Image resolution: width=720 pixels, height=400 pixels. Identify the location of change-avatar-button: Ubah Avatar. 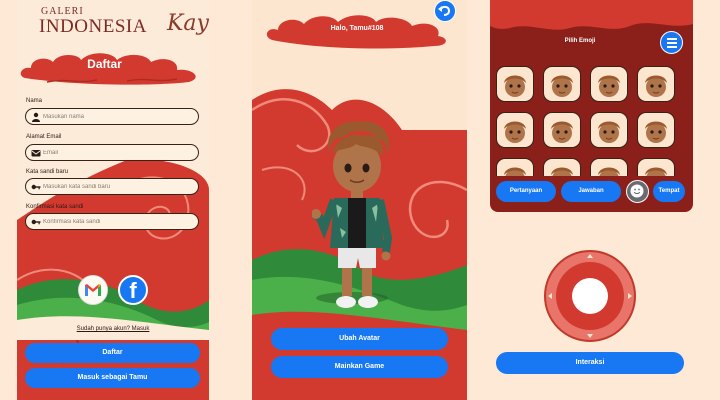
(359, 339).